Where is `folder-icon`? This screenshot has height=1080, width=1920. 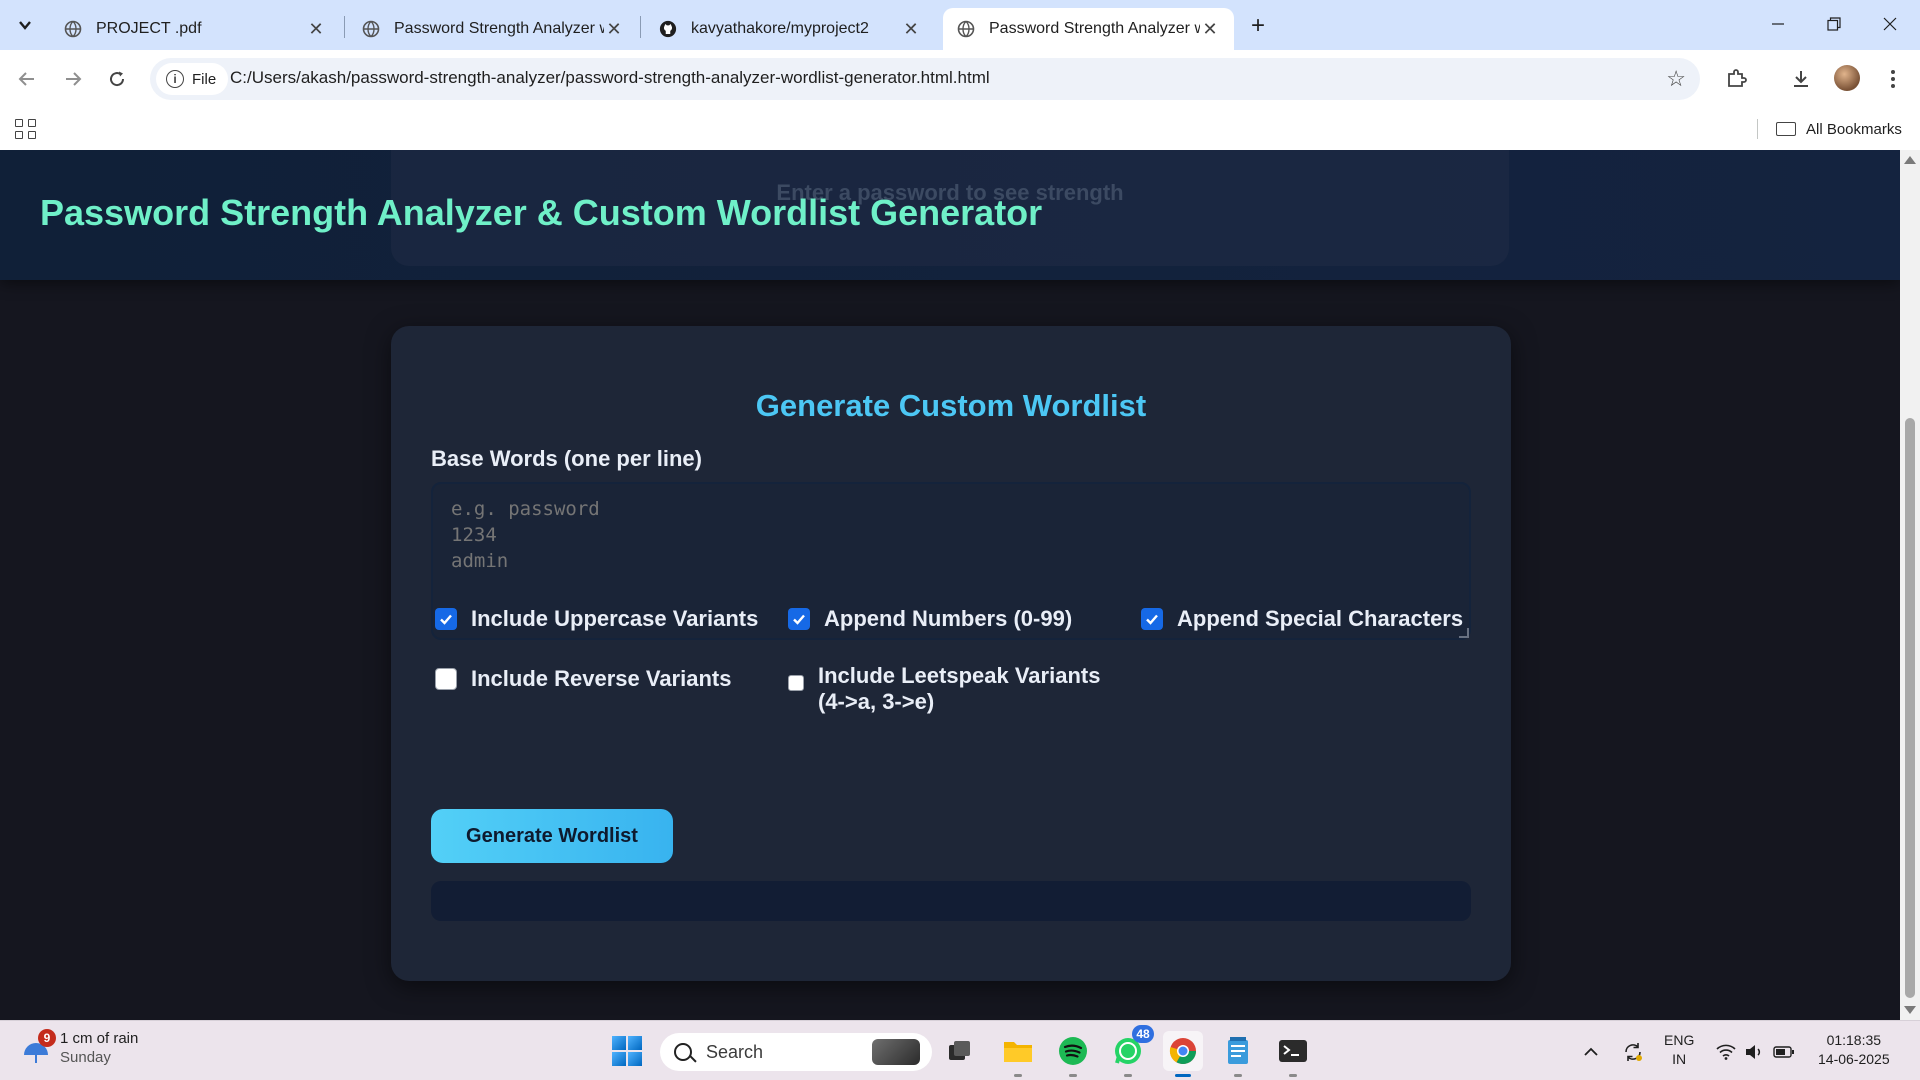
folder-icon is located at coordinates (1786, 129).